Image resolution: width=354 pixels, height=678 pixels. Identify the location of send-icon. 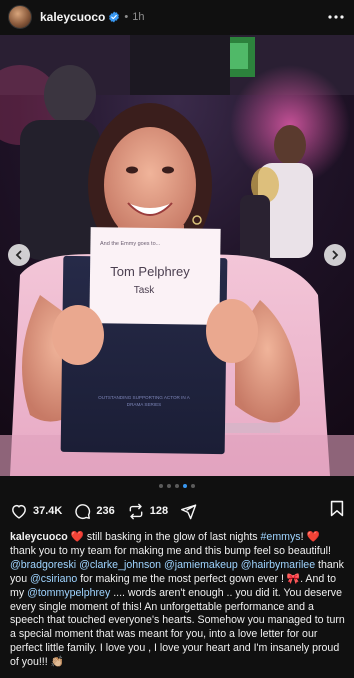
(189, 511).